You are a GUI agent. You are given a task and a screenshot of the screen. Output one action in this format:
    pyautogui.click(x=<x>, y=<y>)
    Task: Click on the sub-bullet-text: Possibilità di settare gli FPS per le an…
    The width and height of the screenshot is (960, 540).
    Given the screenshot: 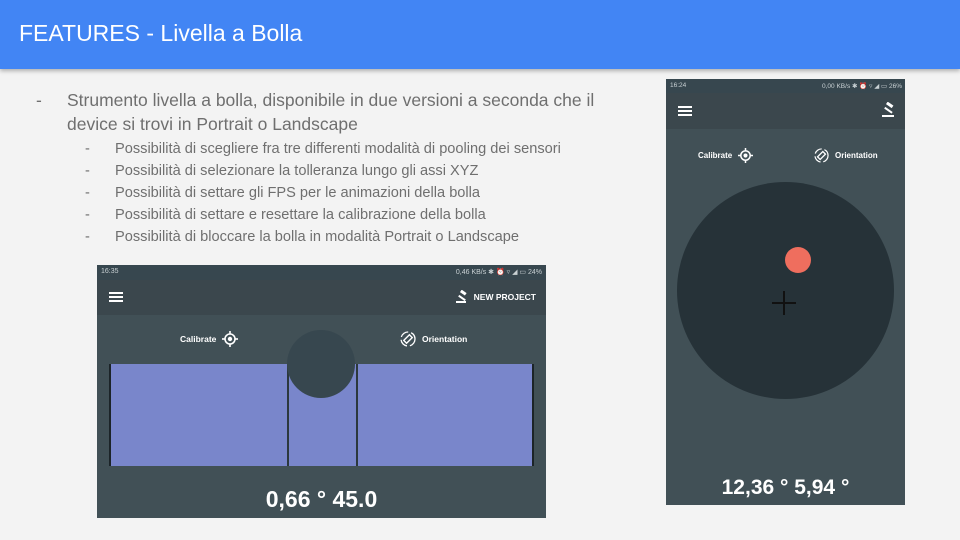 What is the action you would take?
    pyautogui.click(x=298, y=193)
    